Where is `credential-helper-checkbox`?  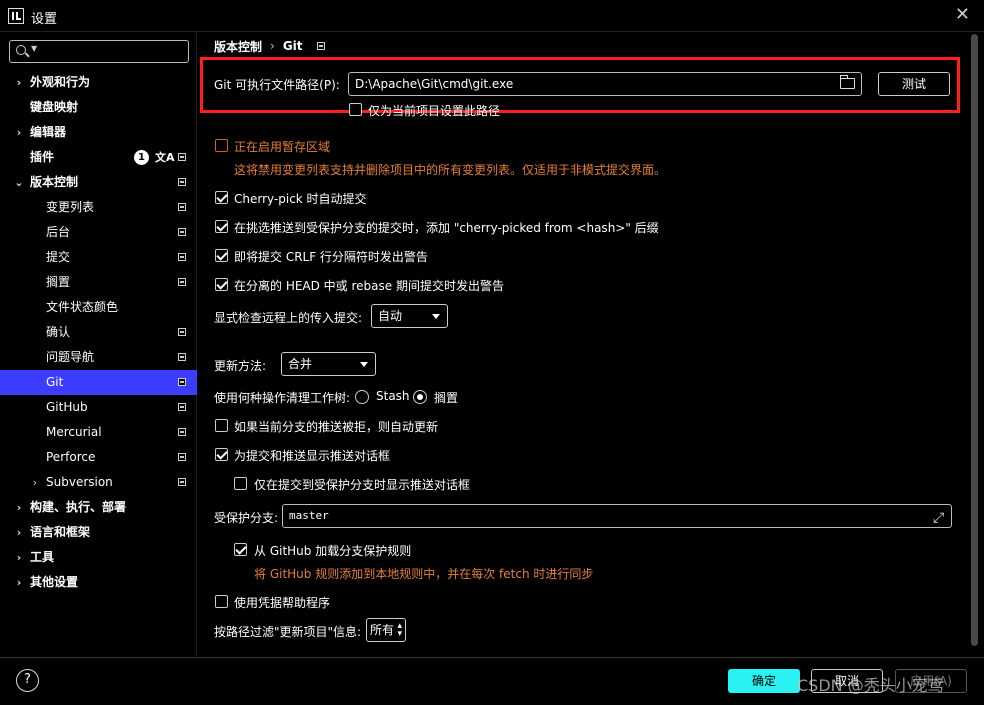
credential-helper-checkbox is located at coordinates (221, 601).